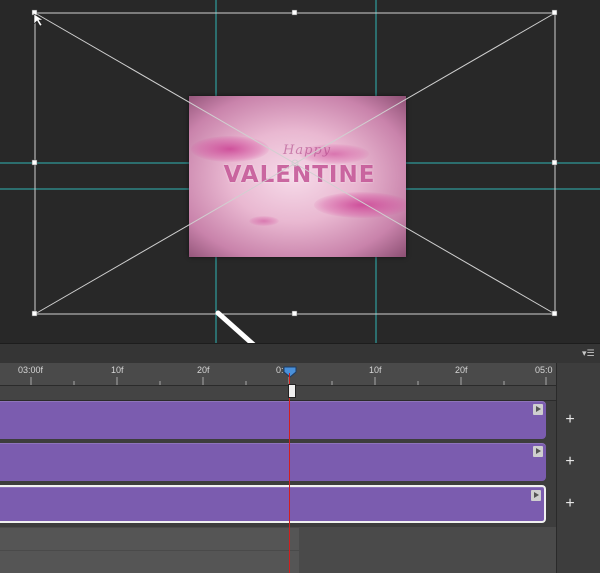 This screenshot has width=600, height=573. I want to click on video-track-clip-selected, so click(273, 504).